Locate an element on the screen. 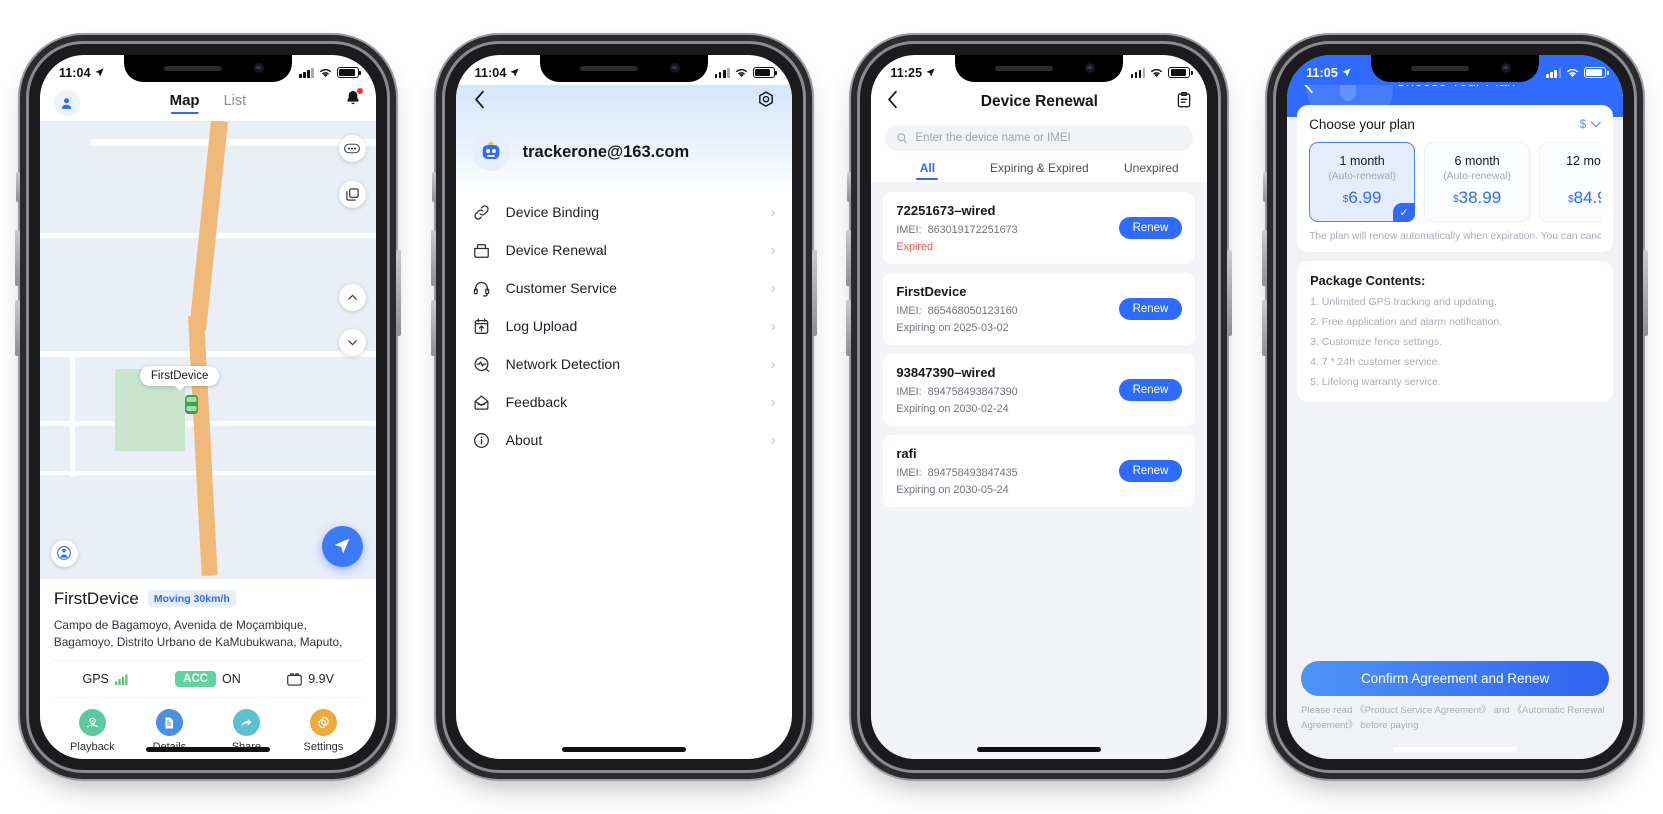 Image resolution: width=1663 pixels, height=814 pixels. chevron-up-icon is located at coordinates (352, 297).